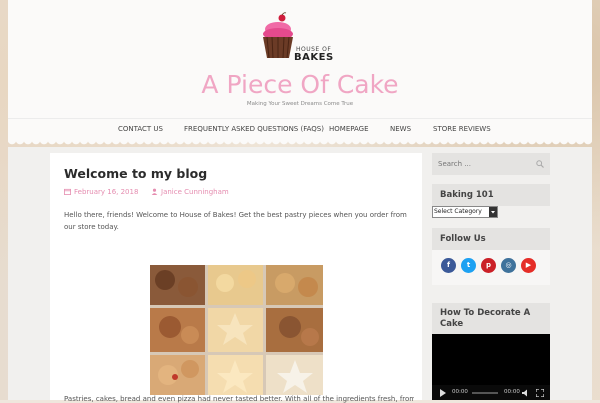  Describe the element at coordinates (443, 393) in the screenshot. I see `play-icon` at that location.